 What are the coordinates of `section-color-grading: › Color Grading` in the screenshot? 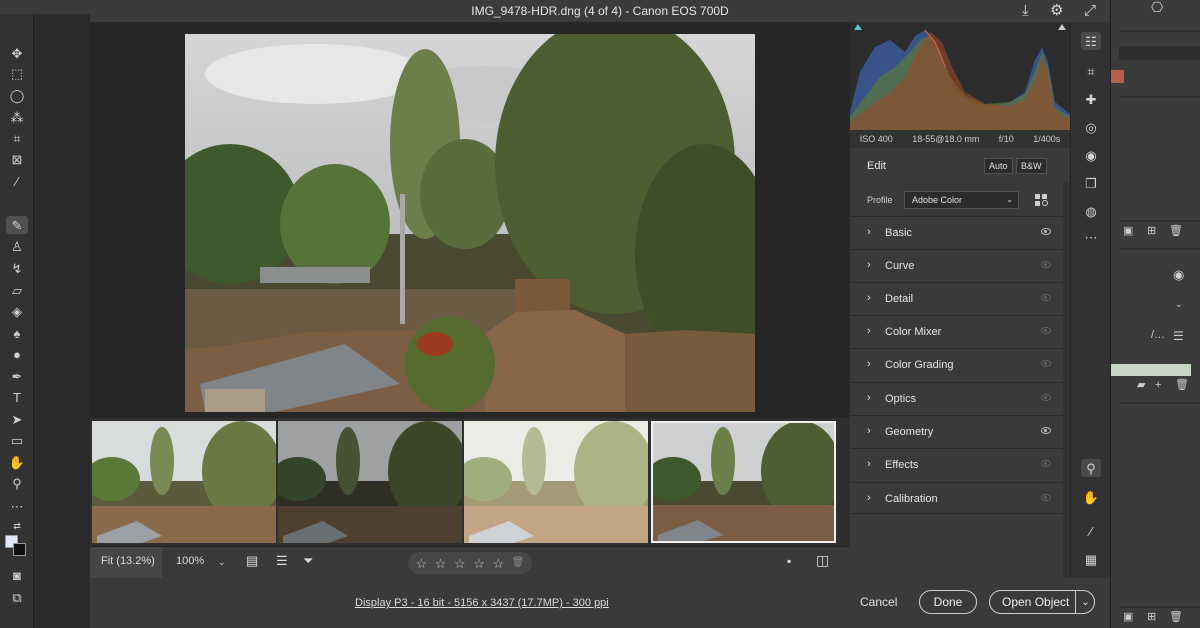 It's located at (956, 364).